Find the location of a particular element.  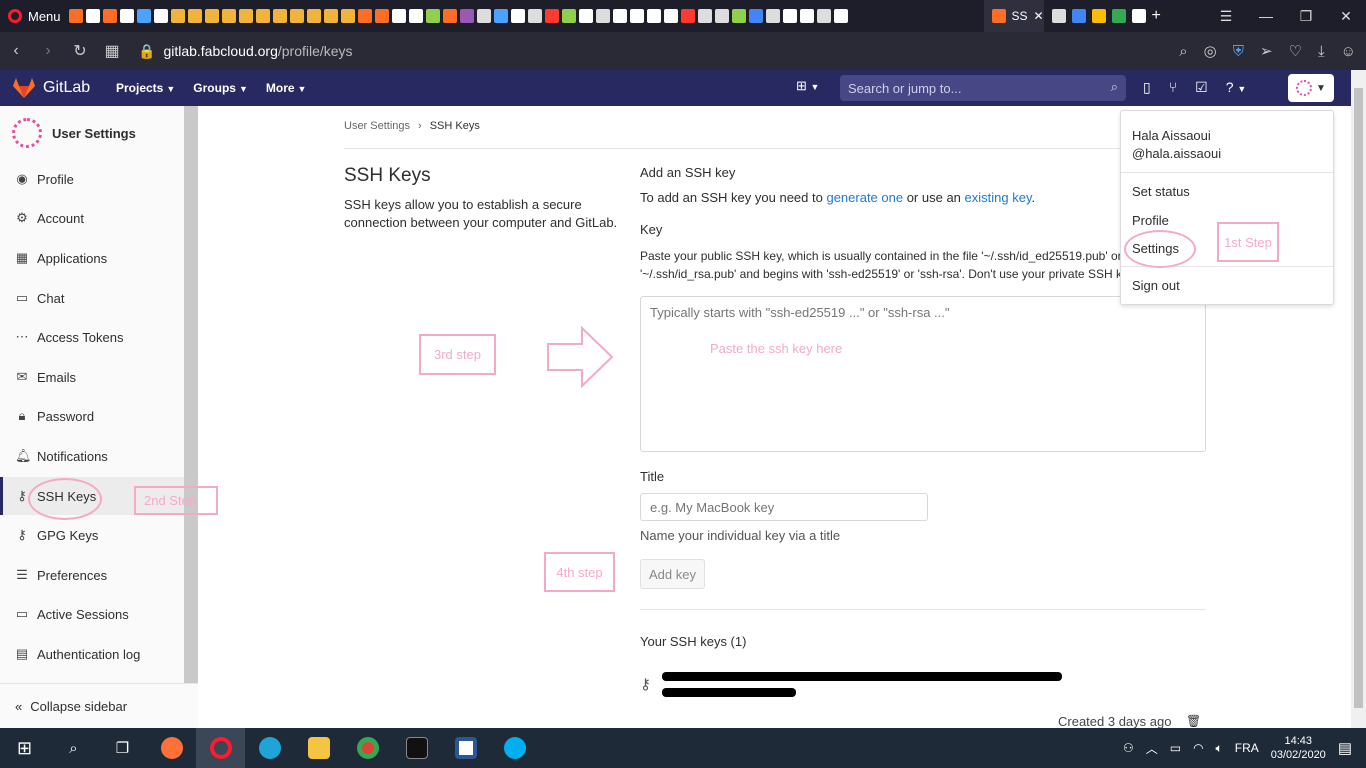

tabs-grid-icon: ▦ is located at coordinates (112, 51).